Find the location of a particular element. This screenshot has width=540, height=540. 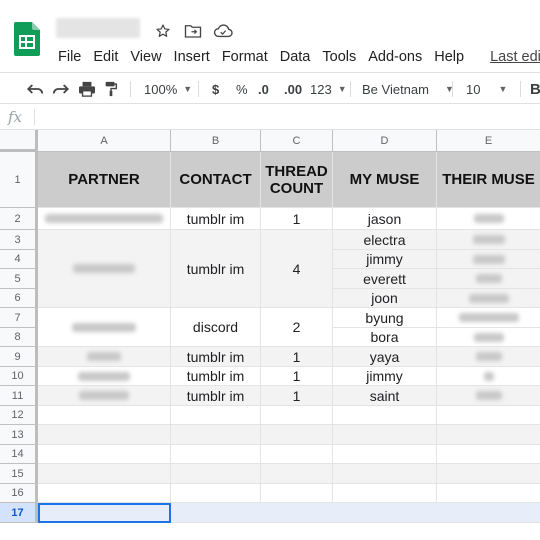

document-title is located at coordinates (98, 28).